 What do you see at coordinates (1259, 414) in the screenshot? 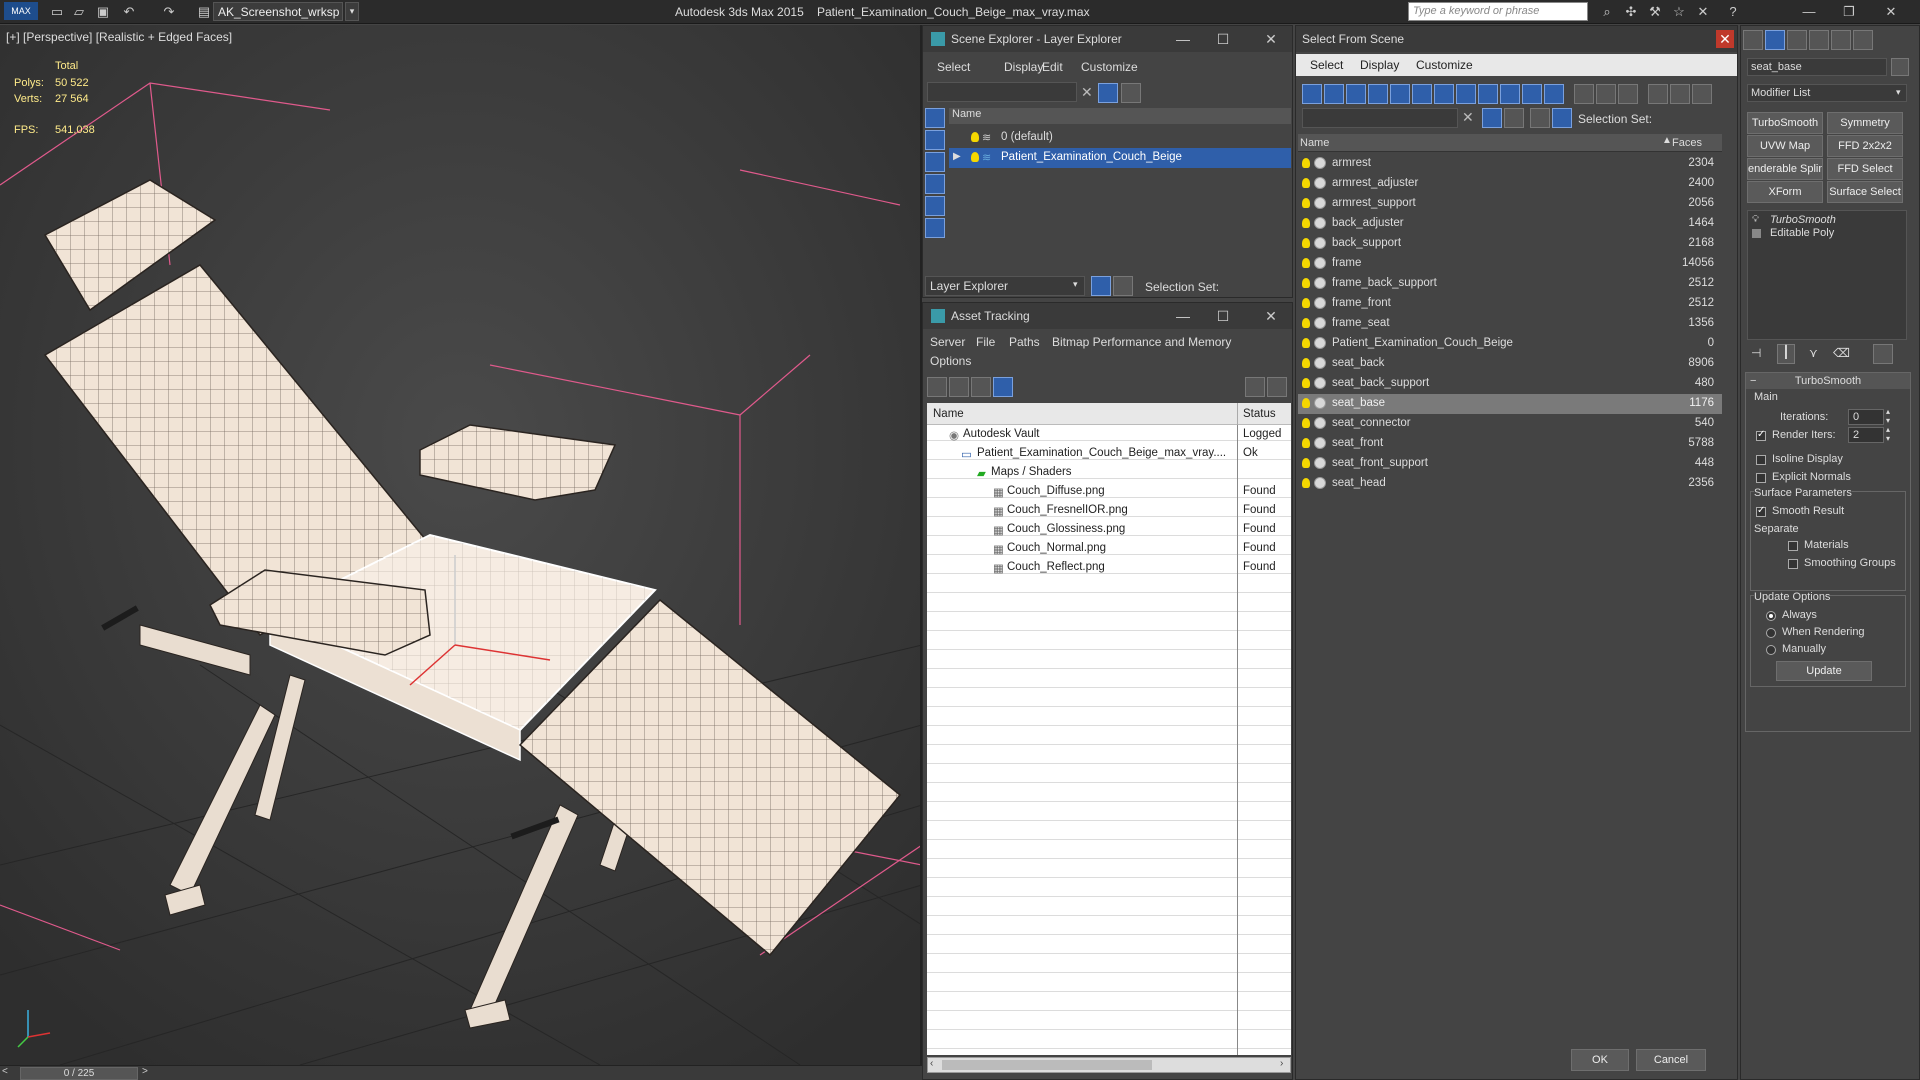
I see `col-status-header: Status` at bounding box center [1259, 414].